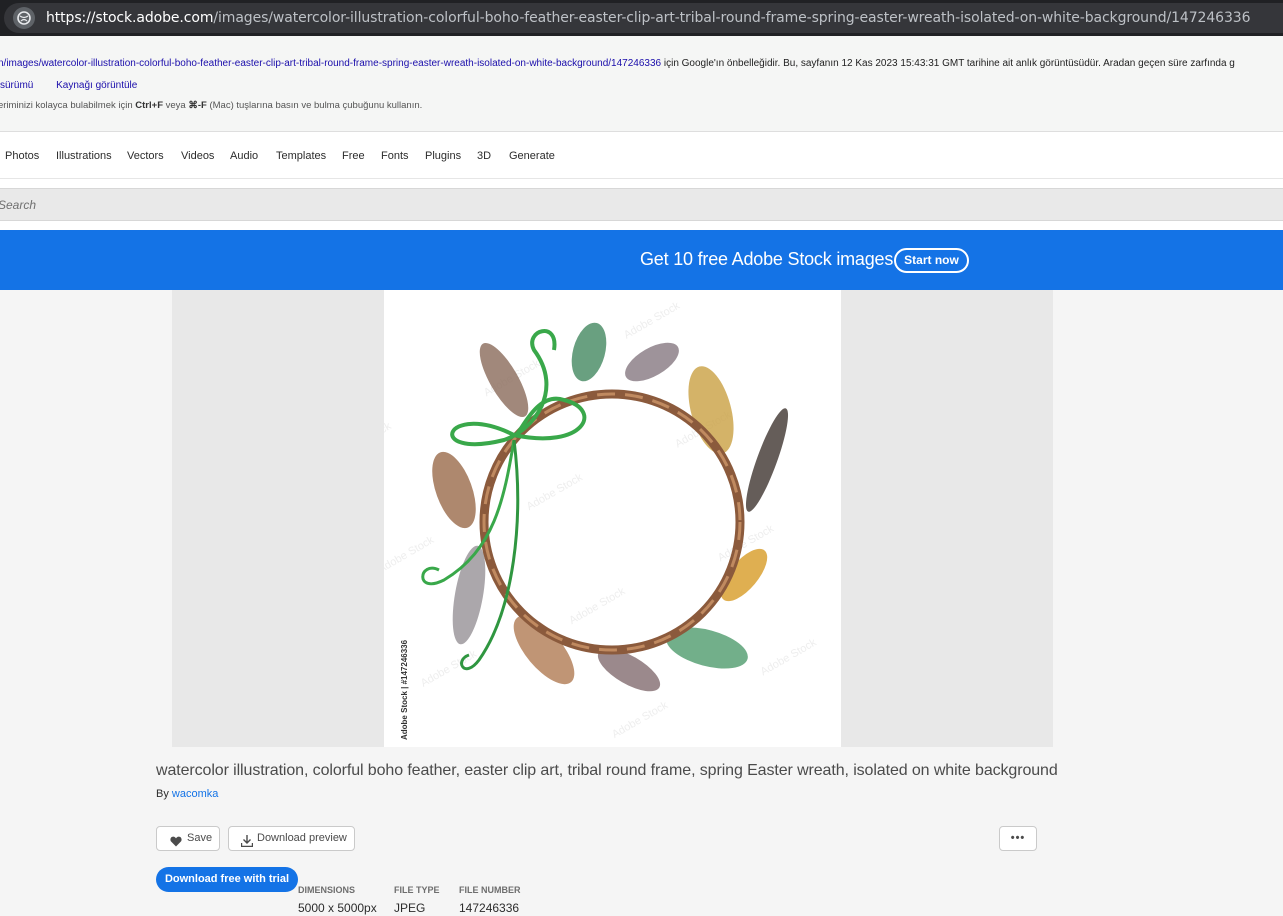 The height and width of the screenshot is (916, 1283). I want to click on author-byline: By wacomka, so click(187, 794).